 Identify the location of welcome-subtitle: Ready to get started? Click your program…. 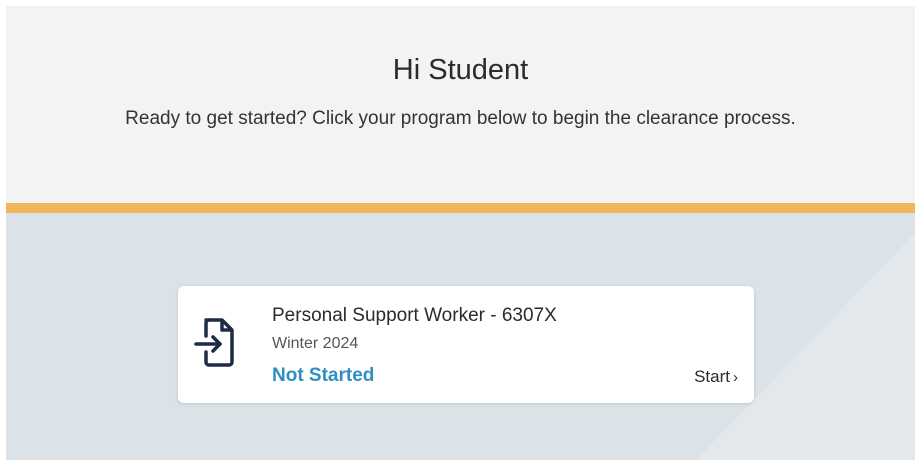
(460, 118).